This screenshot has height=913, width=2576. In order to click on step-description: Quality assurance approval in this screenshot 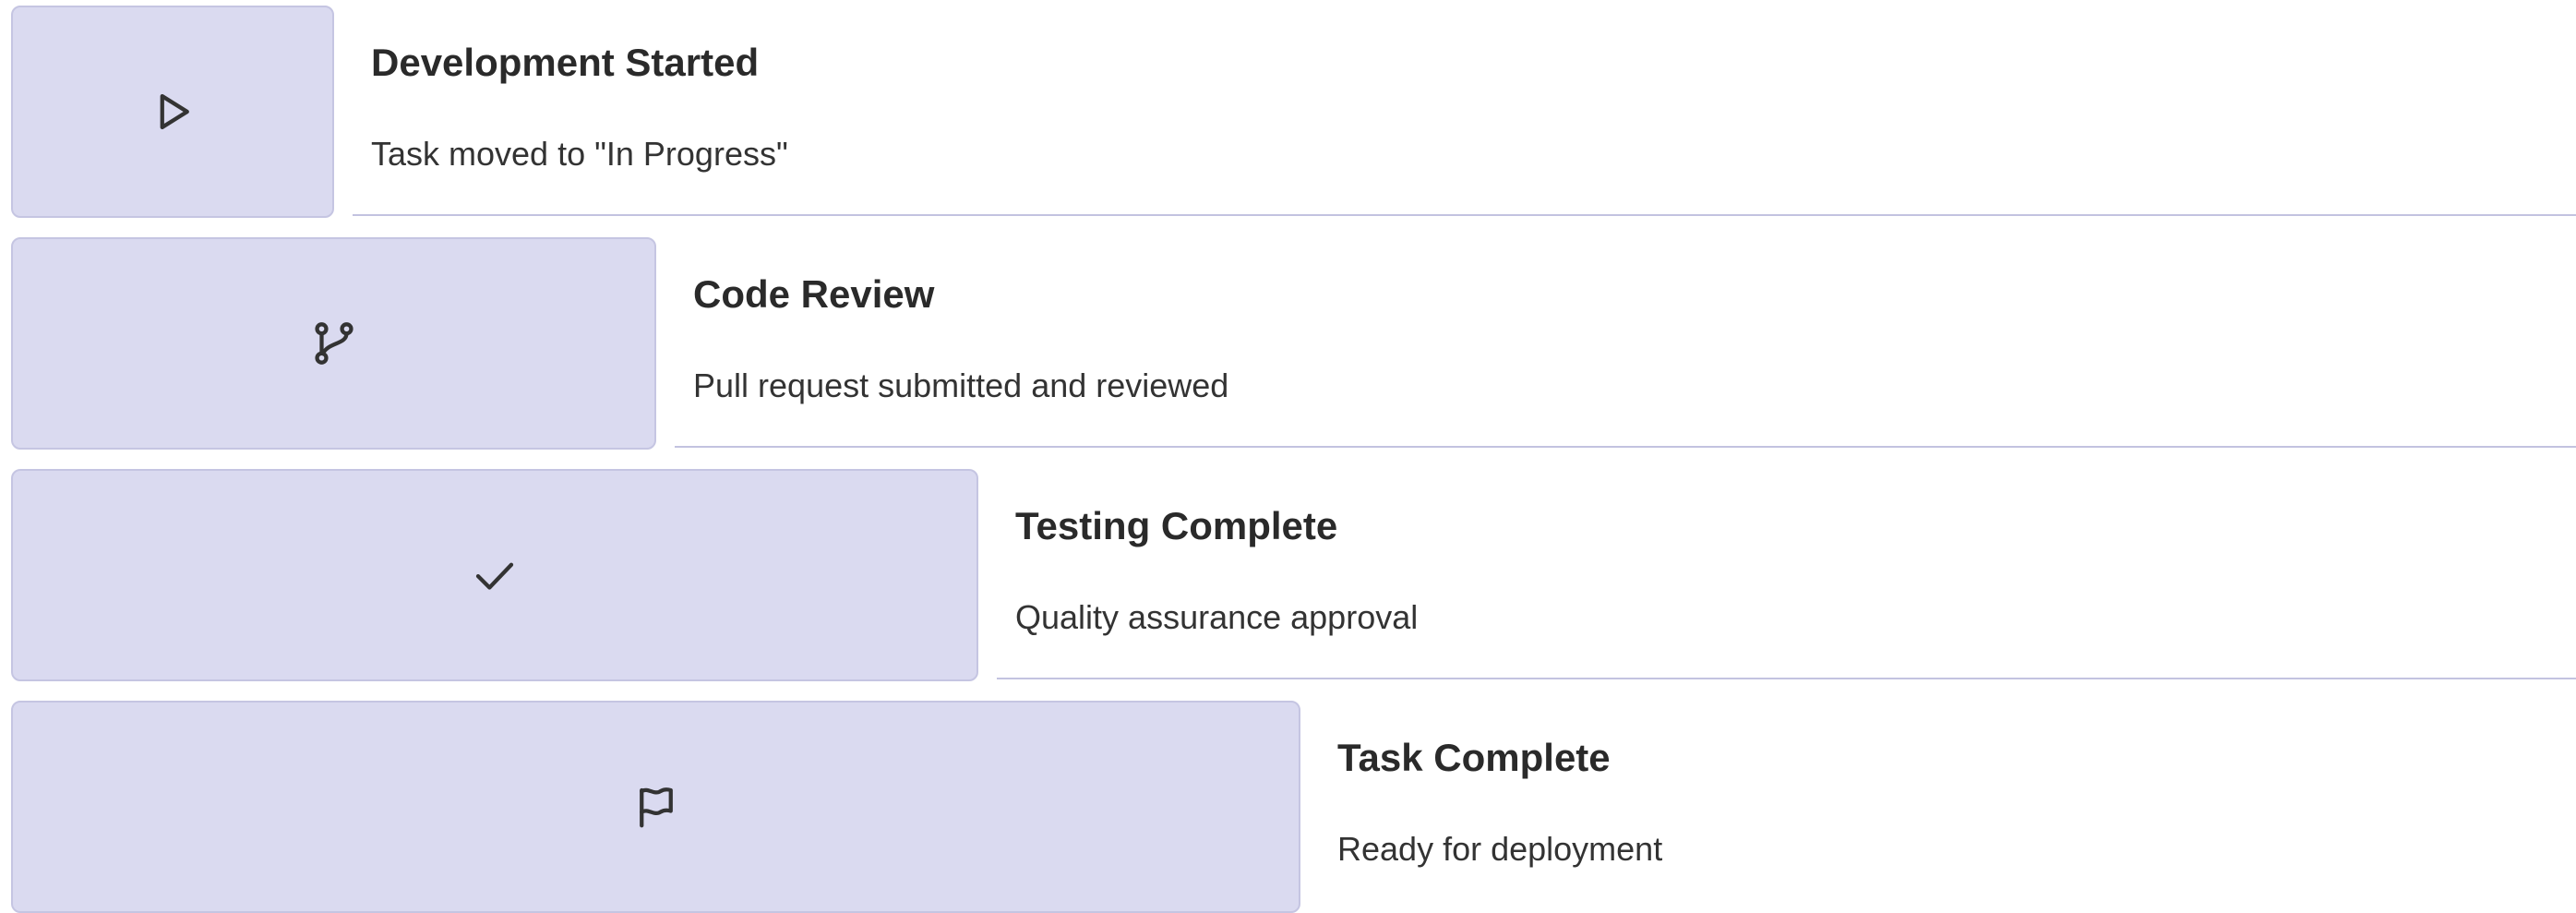, I will do `click(1217, 617)`.